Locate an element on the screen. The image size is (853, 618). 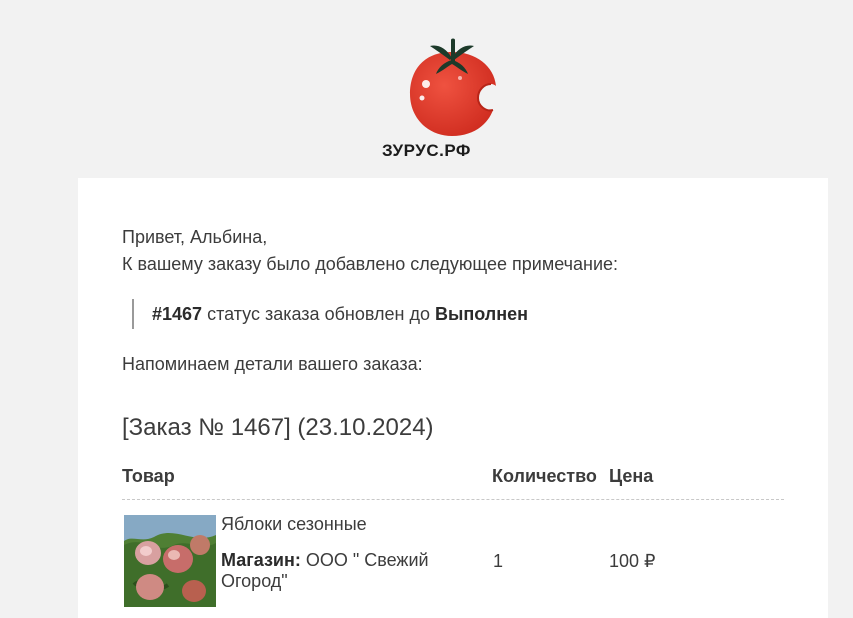
order-ref: #1467 is located at coordinates (177, 314).